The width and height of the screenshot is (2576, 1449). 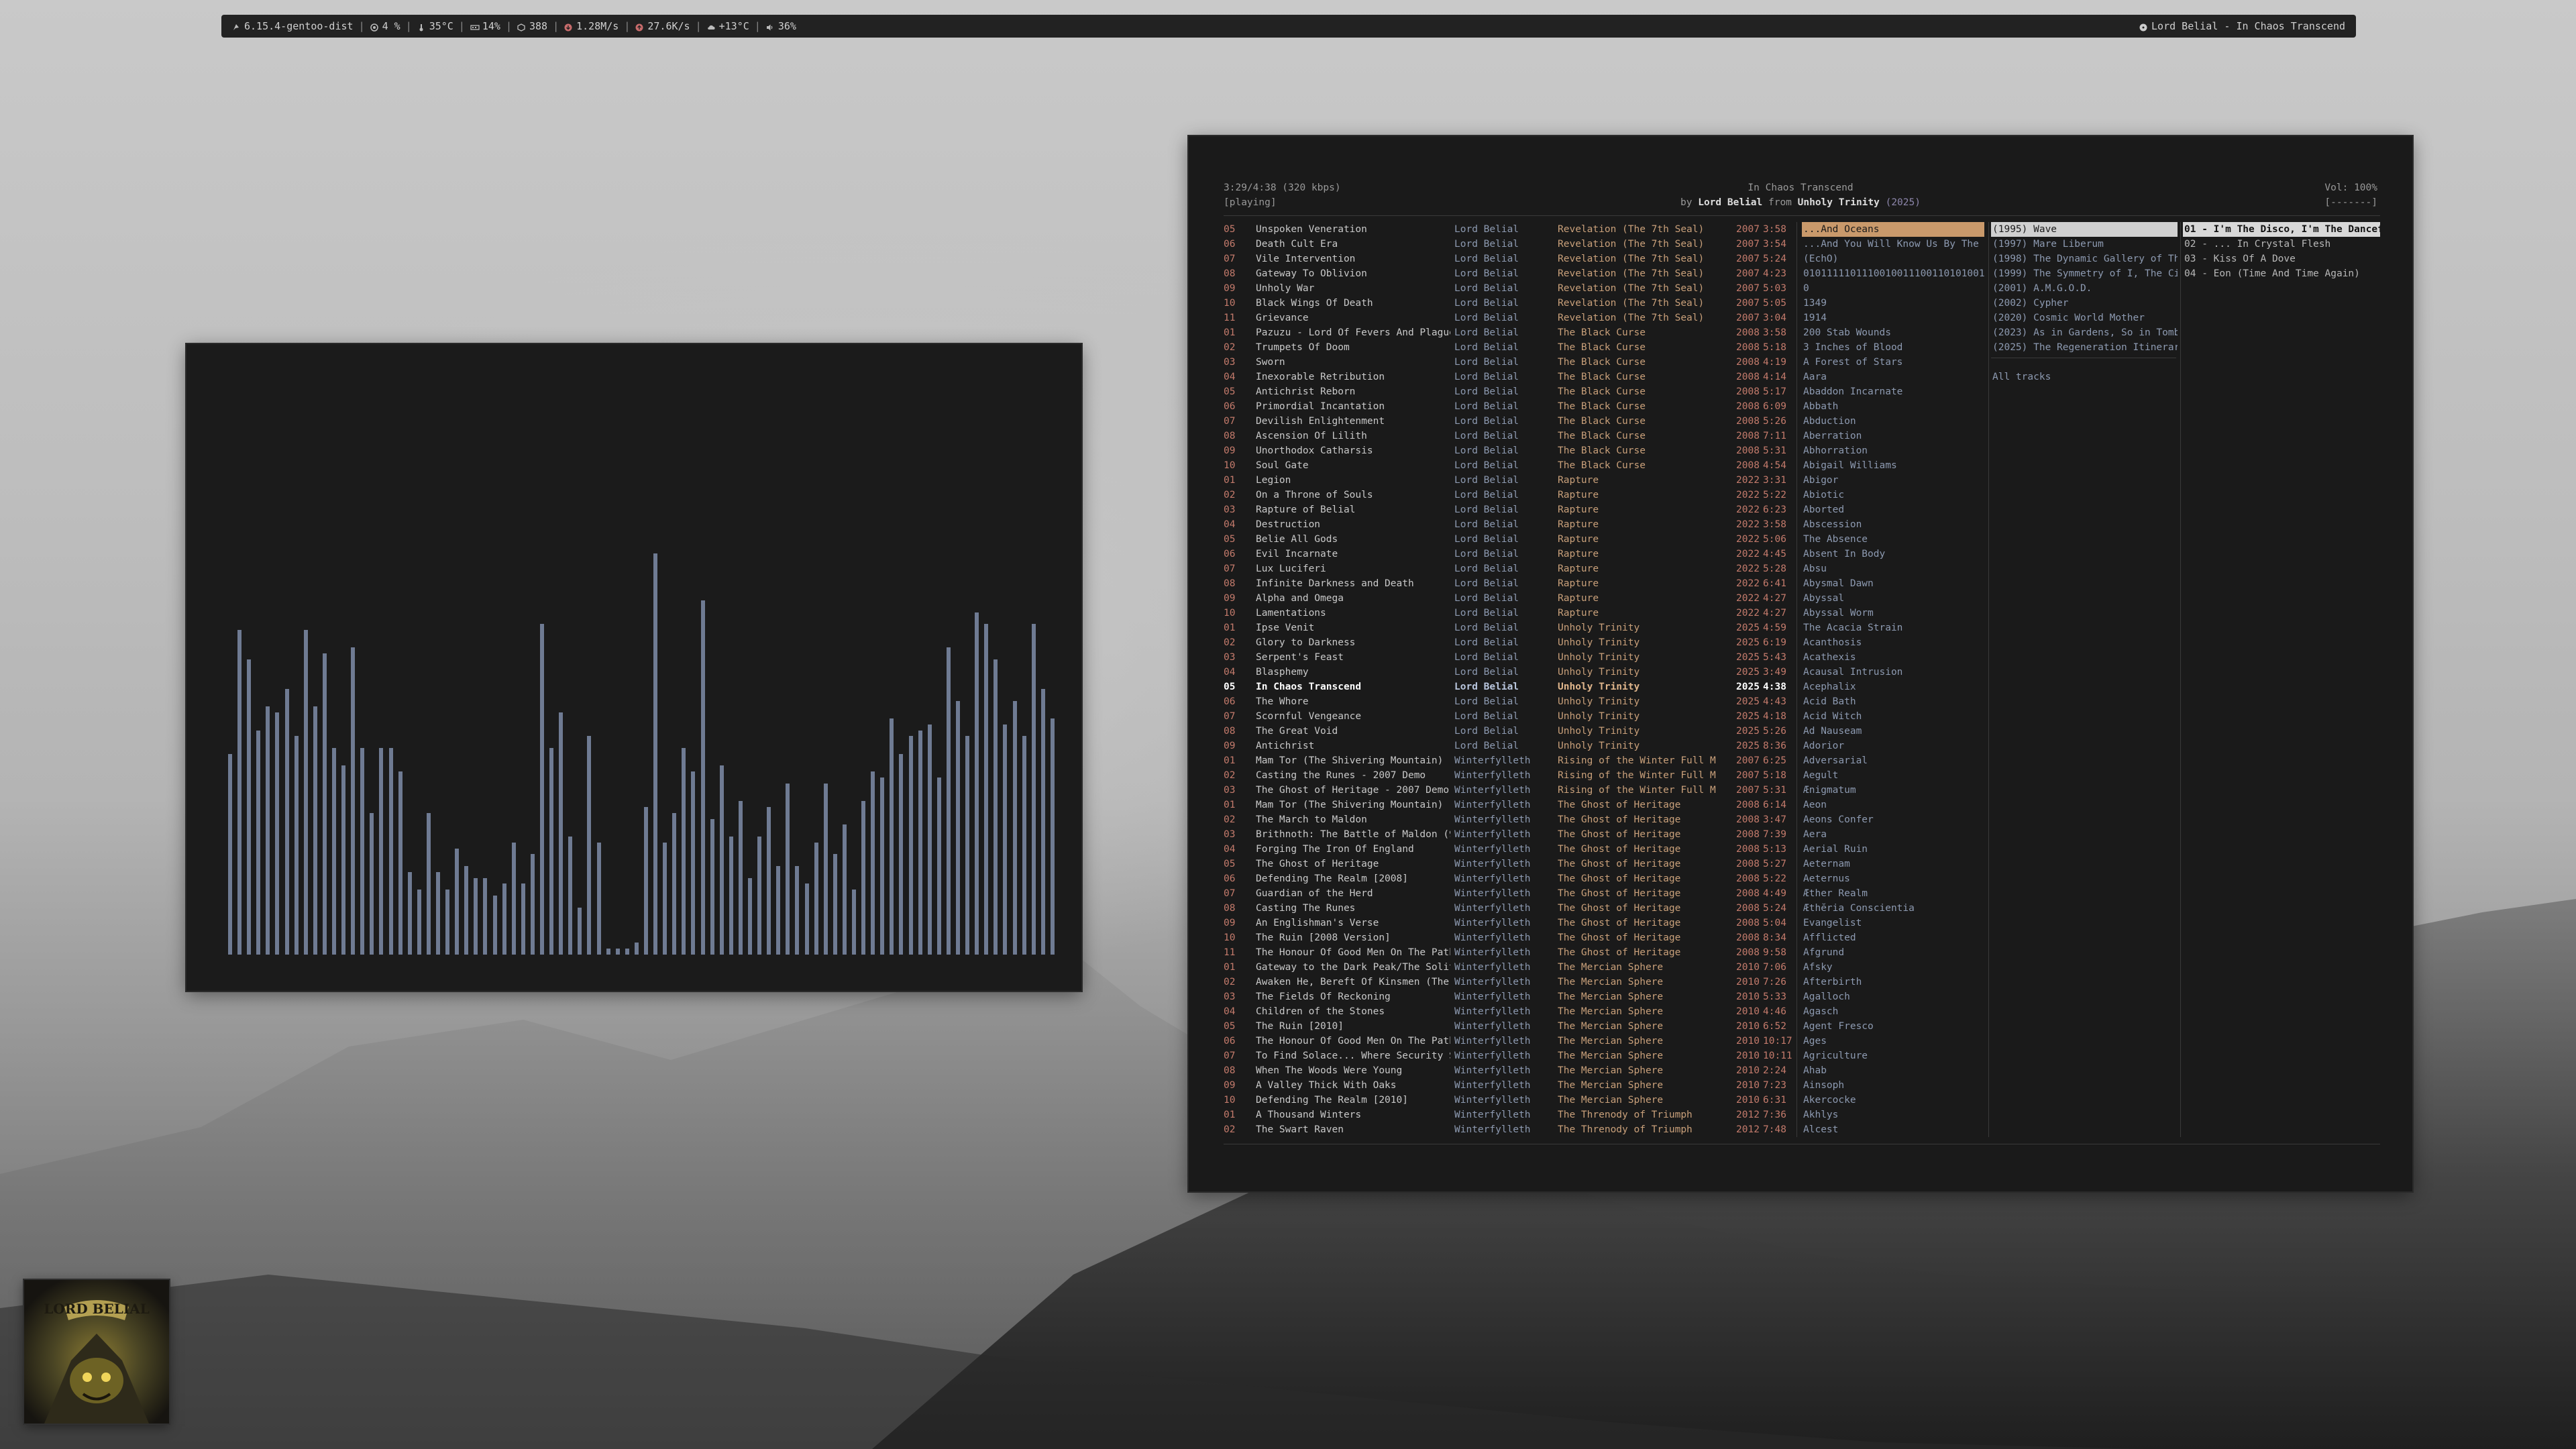 What do you see at coordinates (2084, 244) in the screenshot?
I see `album-item: (1997) Mare Liberum` at bounding box center [2084, 244].